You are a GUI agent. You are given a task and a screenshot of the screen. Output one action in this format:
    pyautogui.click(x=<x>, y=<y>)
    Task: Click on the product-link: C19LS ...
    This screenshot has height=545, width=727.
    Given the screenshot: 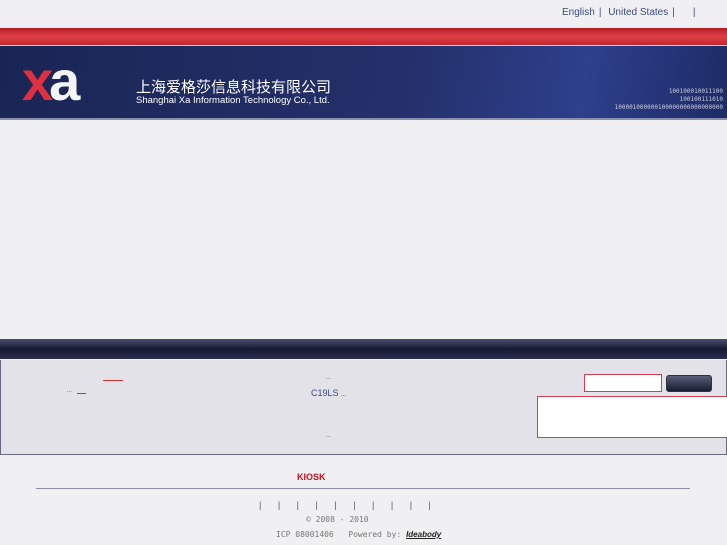 What is the action you would take?
    pyautogui.click(x=328, y=393)
    